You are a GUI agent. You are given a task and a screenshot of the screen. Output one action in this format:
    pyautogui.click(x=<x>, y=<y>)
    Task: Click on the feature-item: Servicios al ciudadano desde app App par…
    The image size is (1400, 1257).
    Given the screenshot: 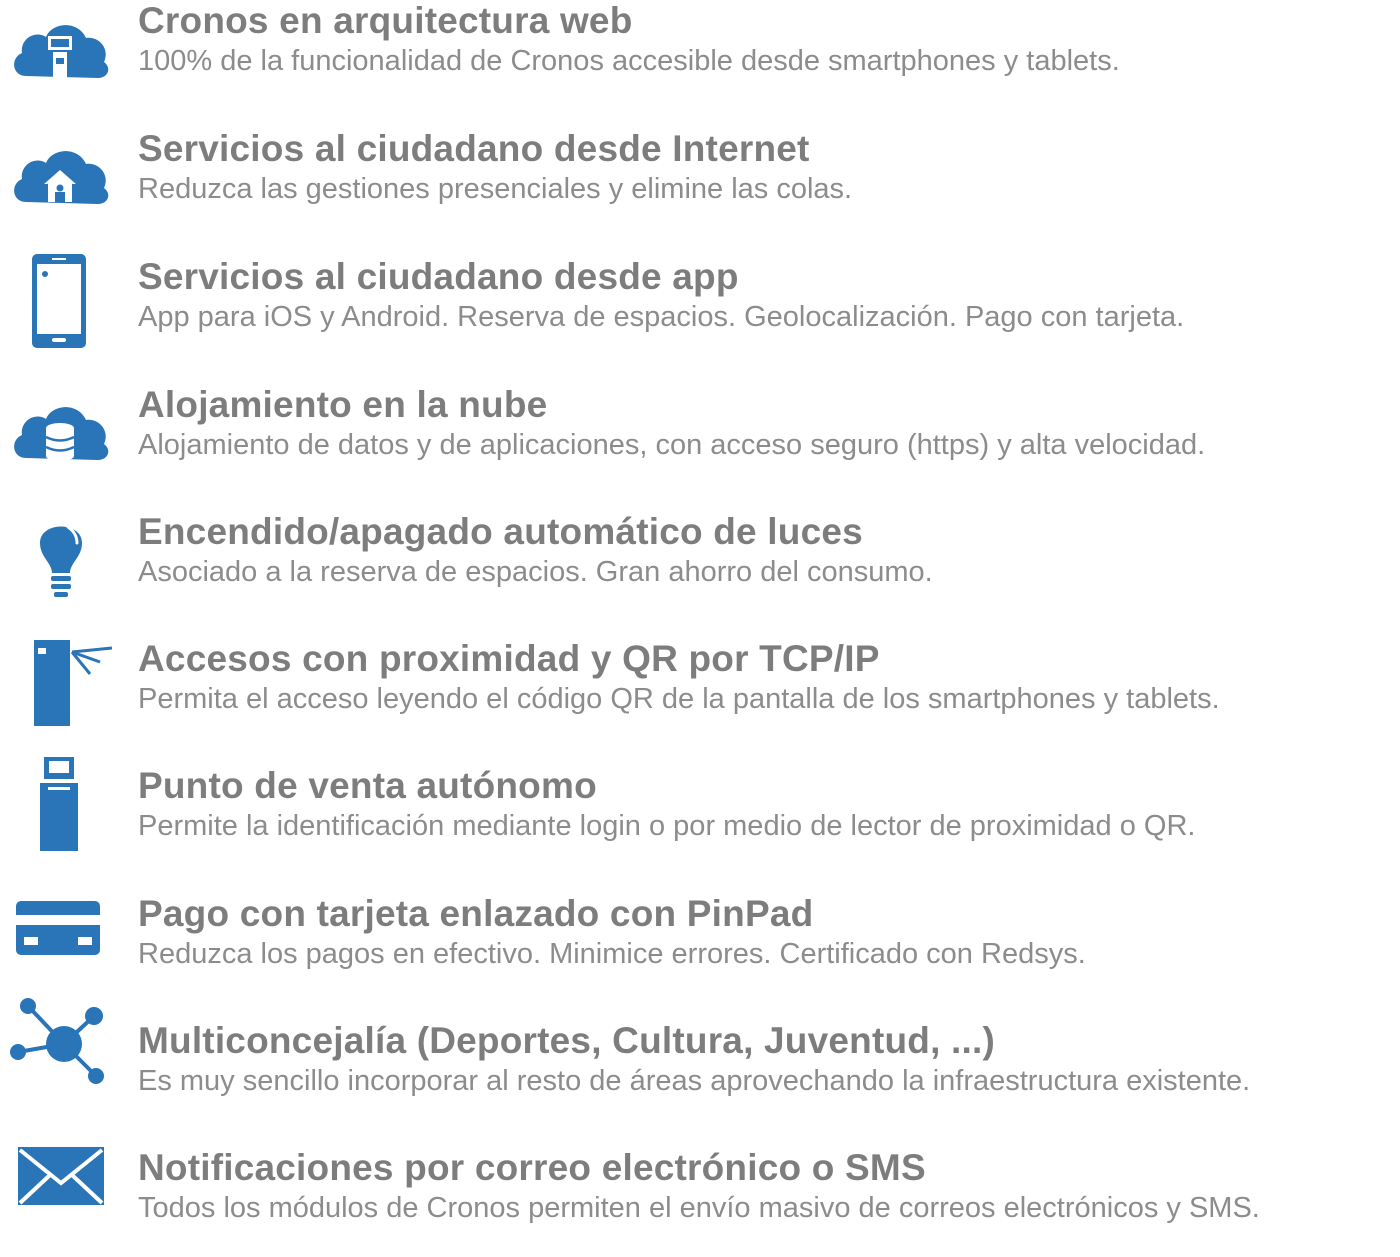 What is the action you would take?
    pyautogui.click(x=700, y=310)
    